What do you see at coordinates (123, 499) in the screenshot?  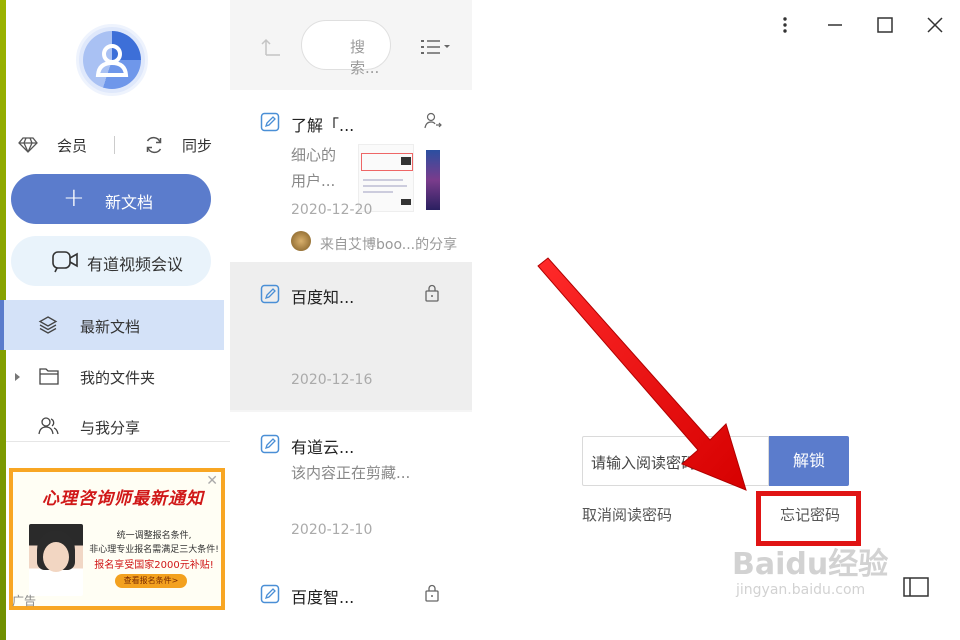 I see `ad-title: 心理咨询师最新通知` at bounding box center [123, 499].